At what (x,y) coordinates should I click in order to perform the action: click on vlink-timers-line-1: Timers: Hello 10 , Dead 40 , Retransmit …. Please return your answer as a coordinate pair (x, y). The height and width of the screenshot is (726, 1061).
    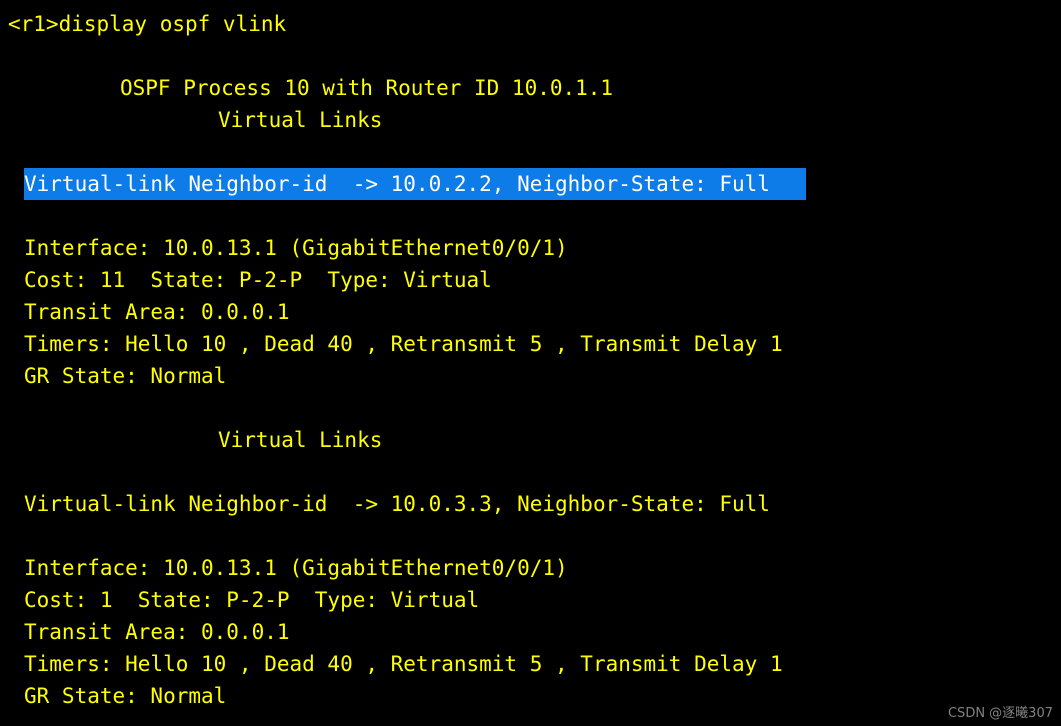
    Looking at the image, I should click on (403, 344).